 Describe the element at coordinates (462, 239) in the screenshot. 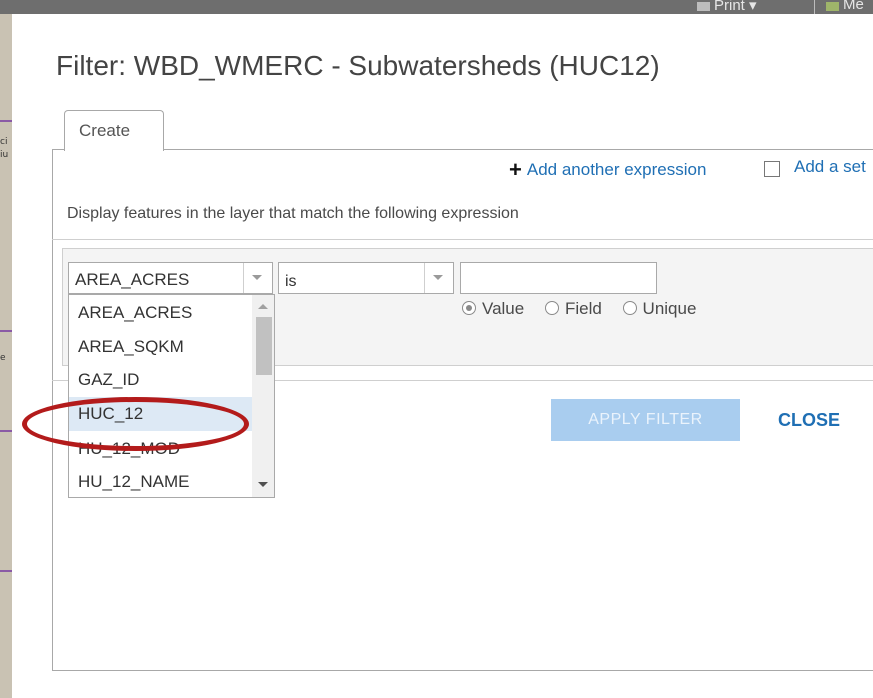

I see `divider` at that location.